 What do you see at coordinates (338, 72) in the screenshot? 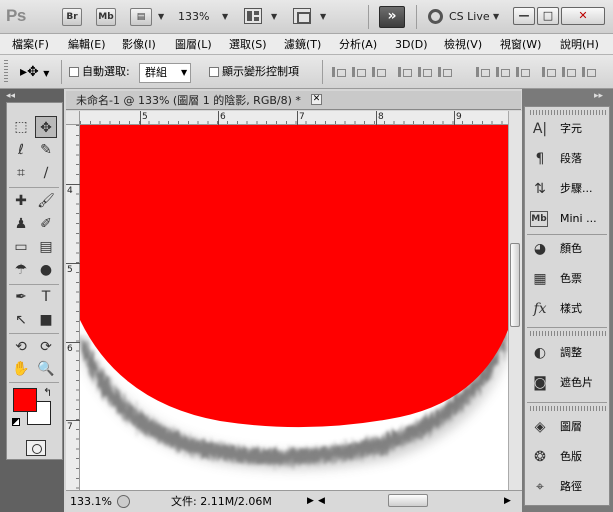
I see `align-top-icon` at bounding box center [338, 72].